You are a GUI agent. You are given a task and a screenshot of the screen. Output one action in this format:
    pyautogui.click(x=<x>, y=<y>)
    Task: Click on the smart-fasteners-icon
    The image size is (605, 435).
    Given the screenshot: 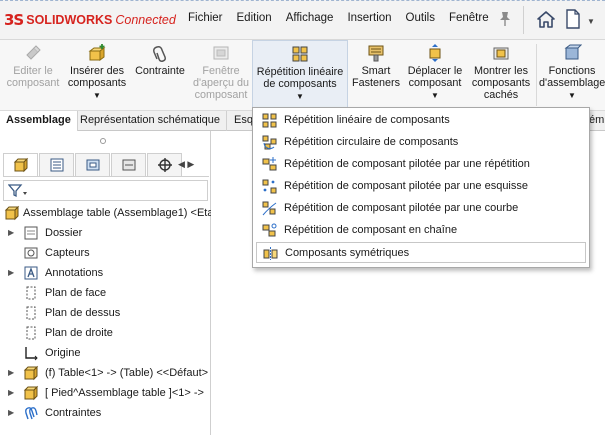 What is the action you would take?
    pyautogui.click(x=376, y=53)
    